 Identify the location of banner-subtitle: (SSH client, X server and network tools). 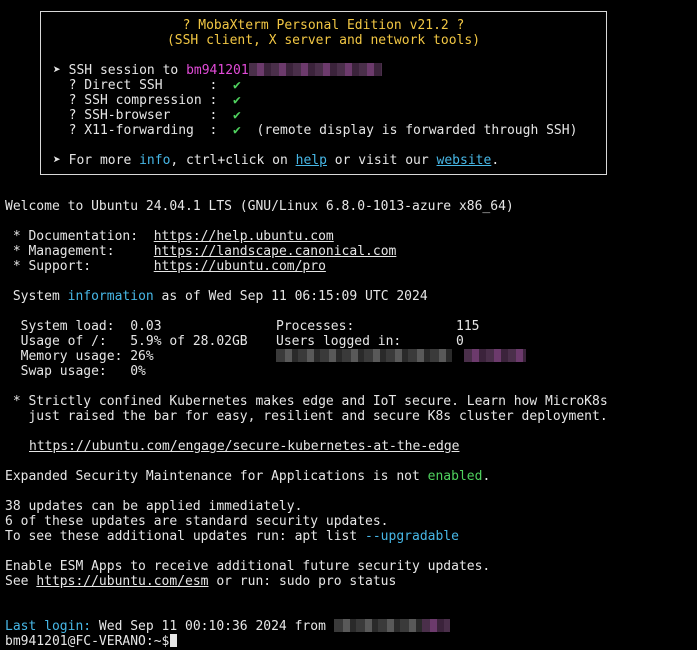
(323, 40).